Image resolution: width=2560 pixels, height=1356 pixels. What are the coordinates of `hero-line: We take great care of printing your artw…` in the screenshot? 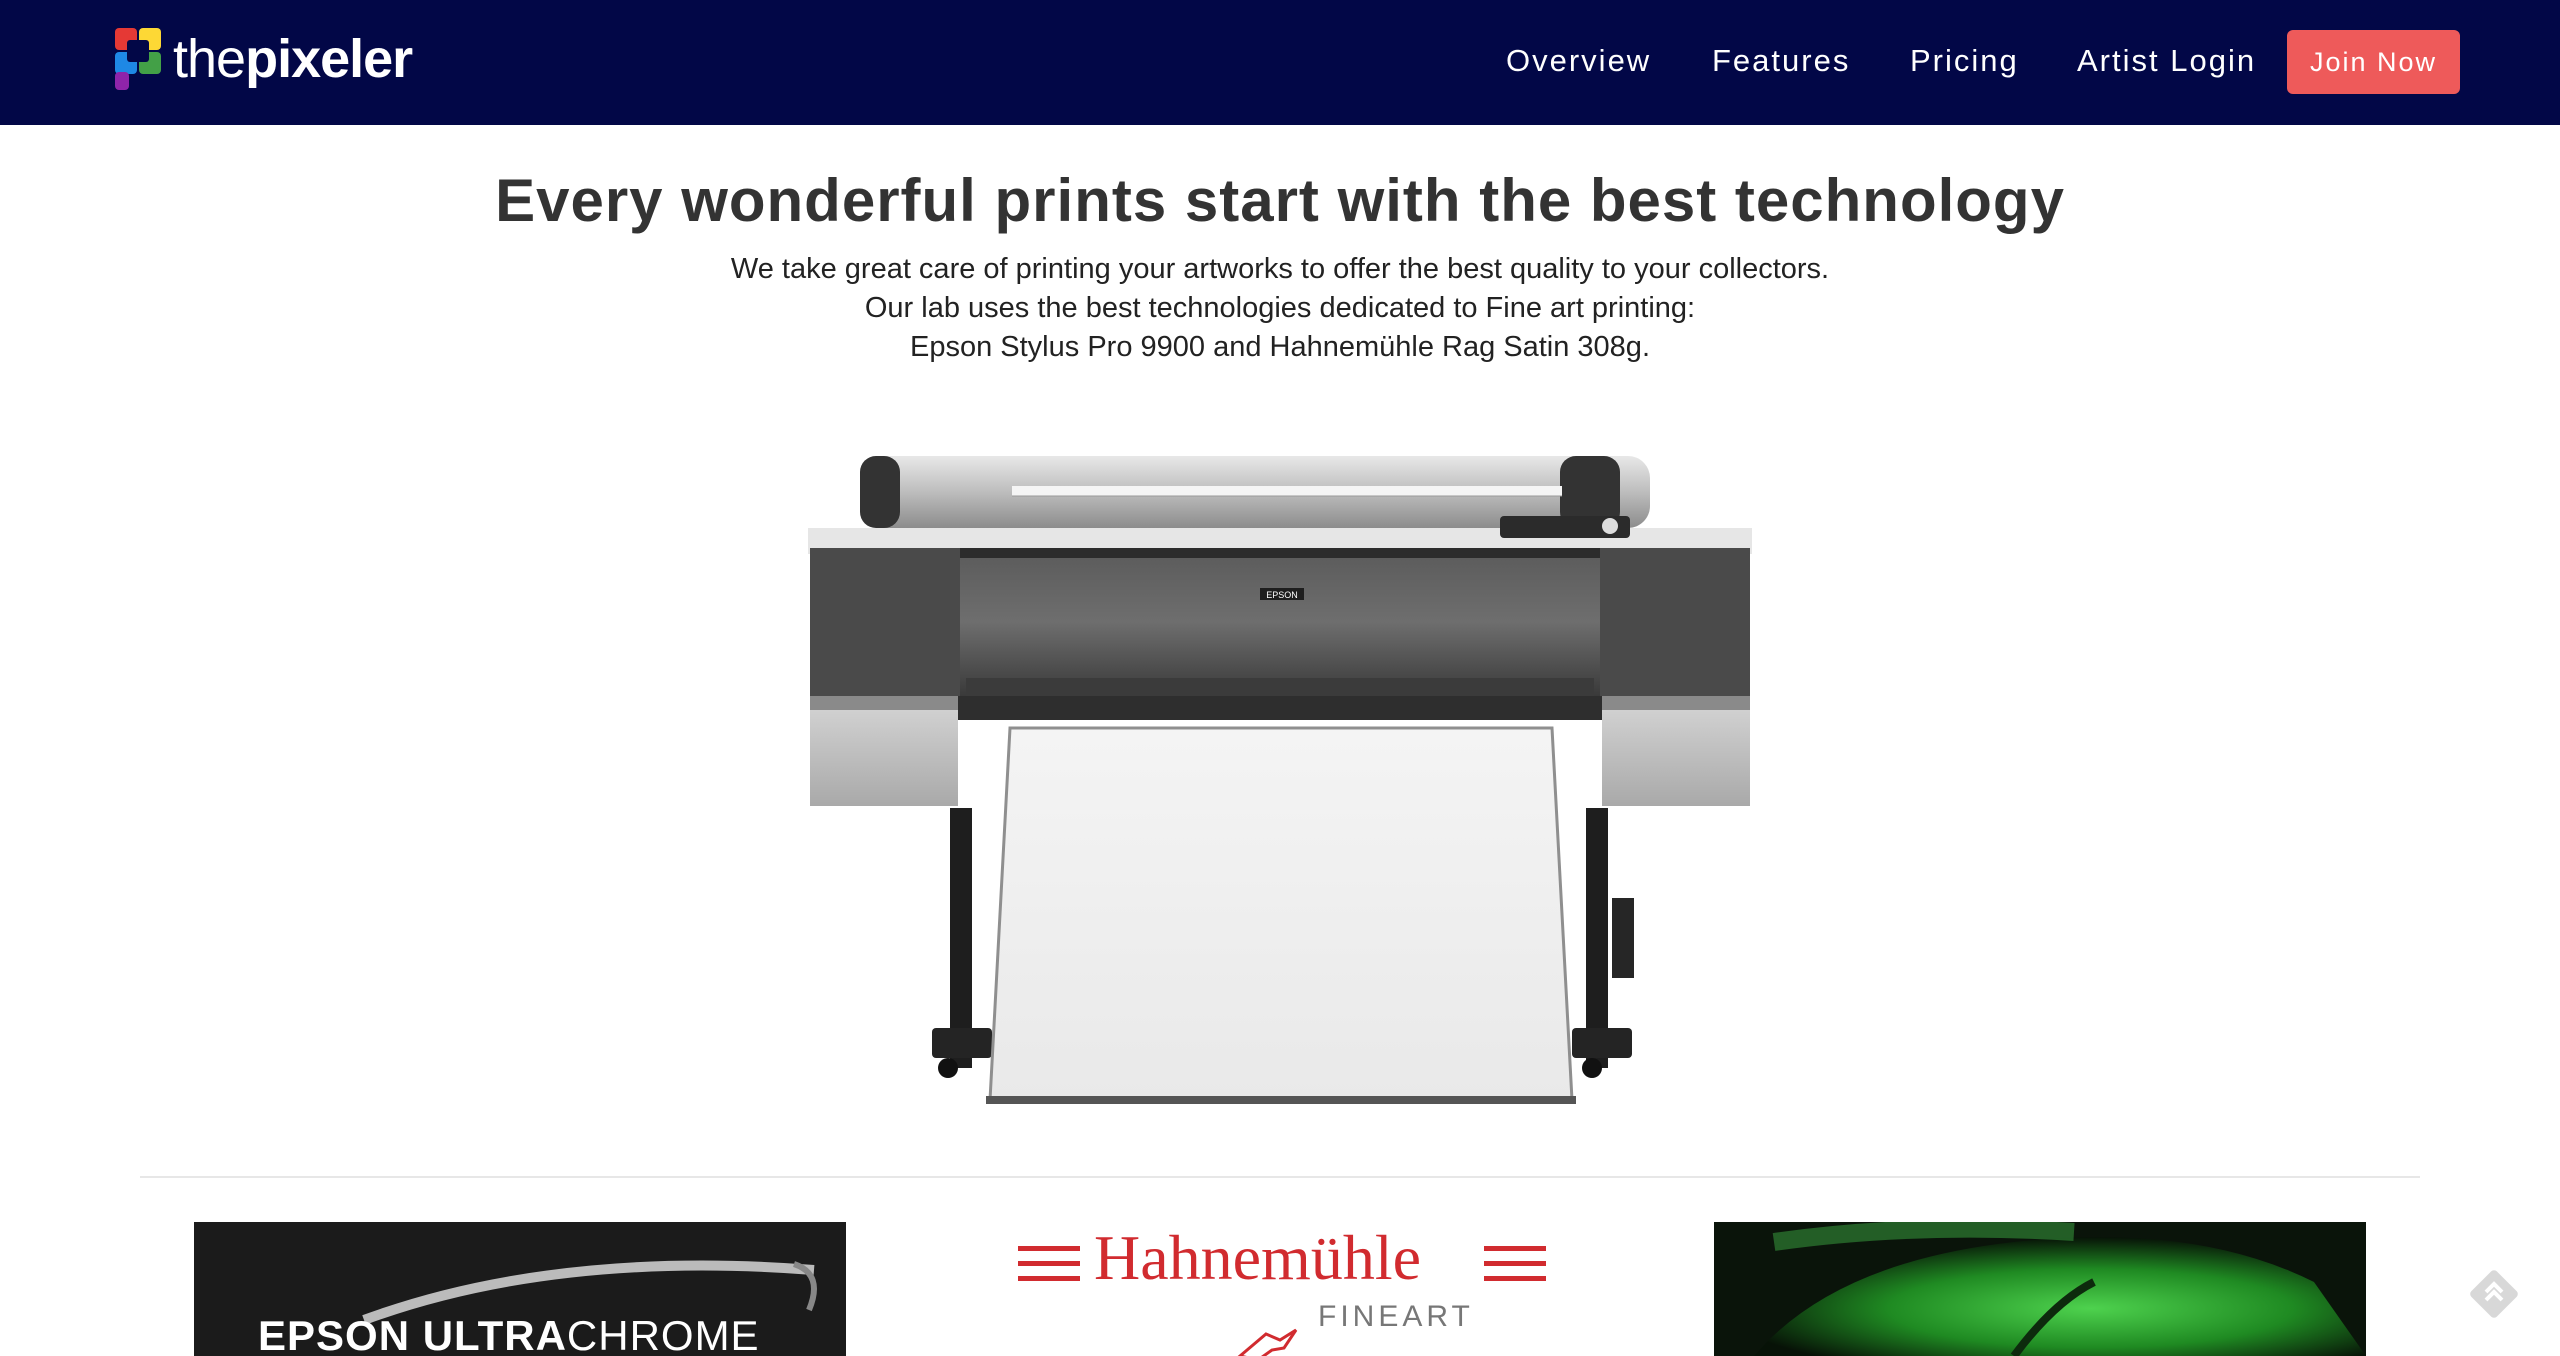 It's located at (1280, 269).